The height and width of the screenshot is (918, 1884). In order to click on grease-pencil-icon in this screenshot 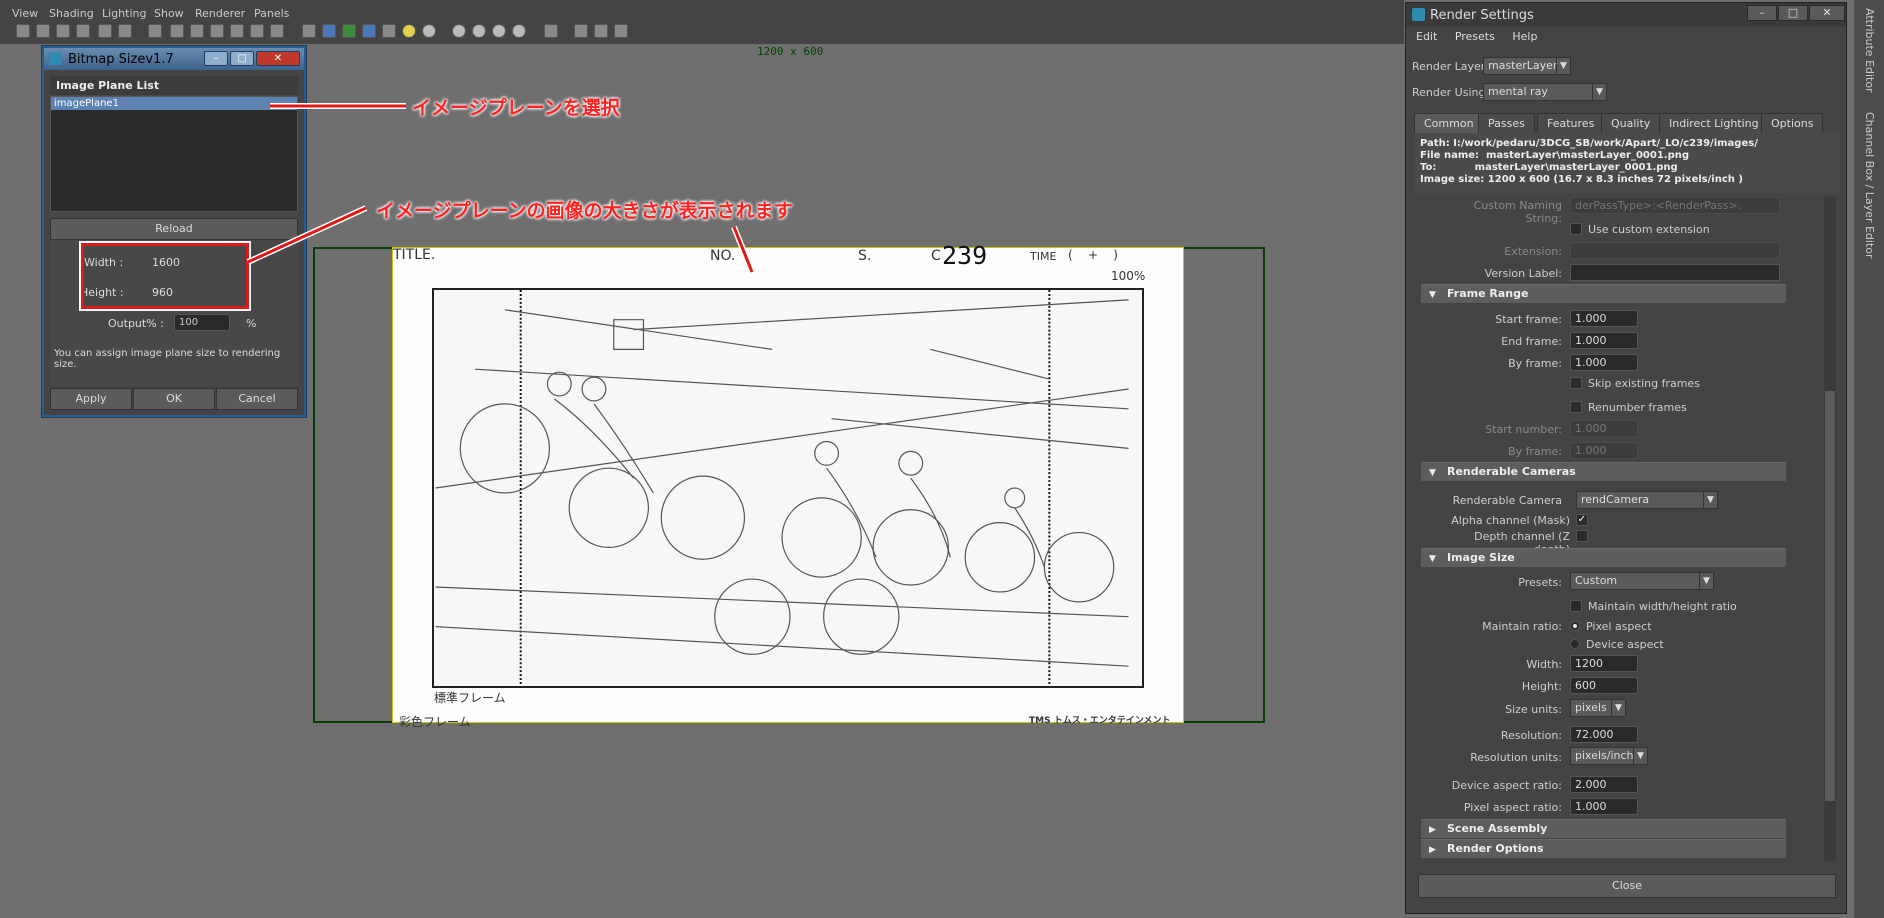, I will do `click(105, 31)`.